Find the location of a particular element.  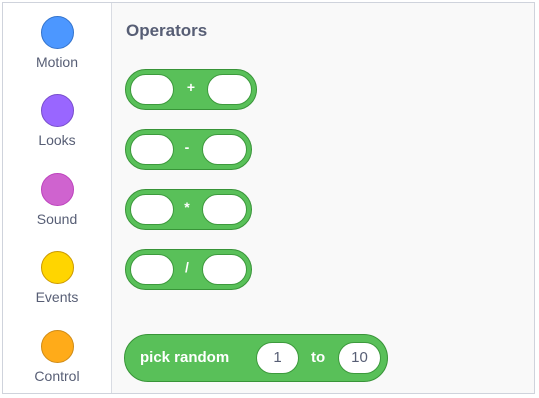

category-control: Control is located at coordinates (57, 357).